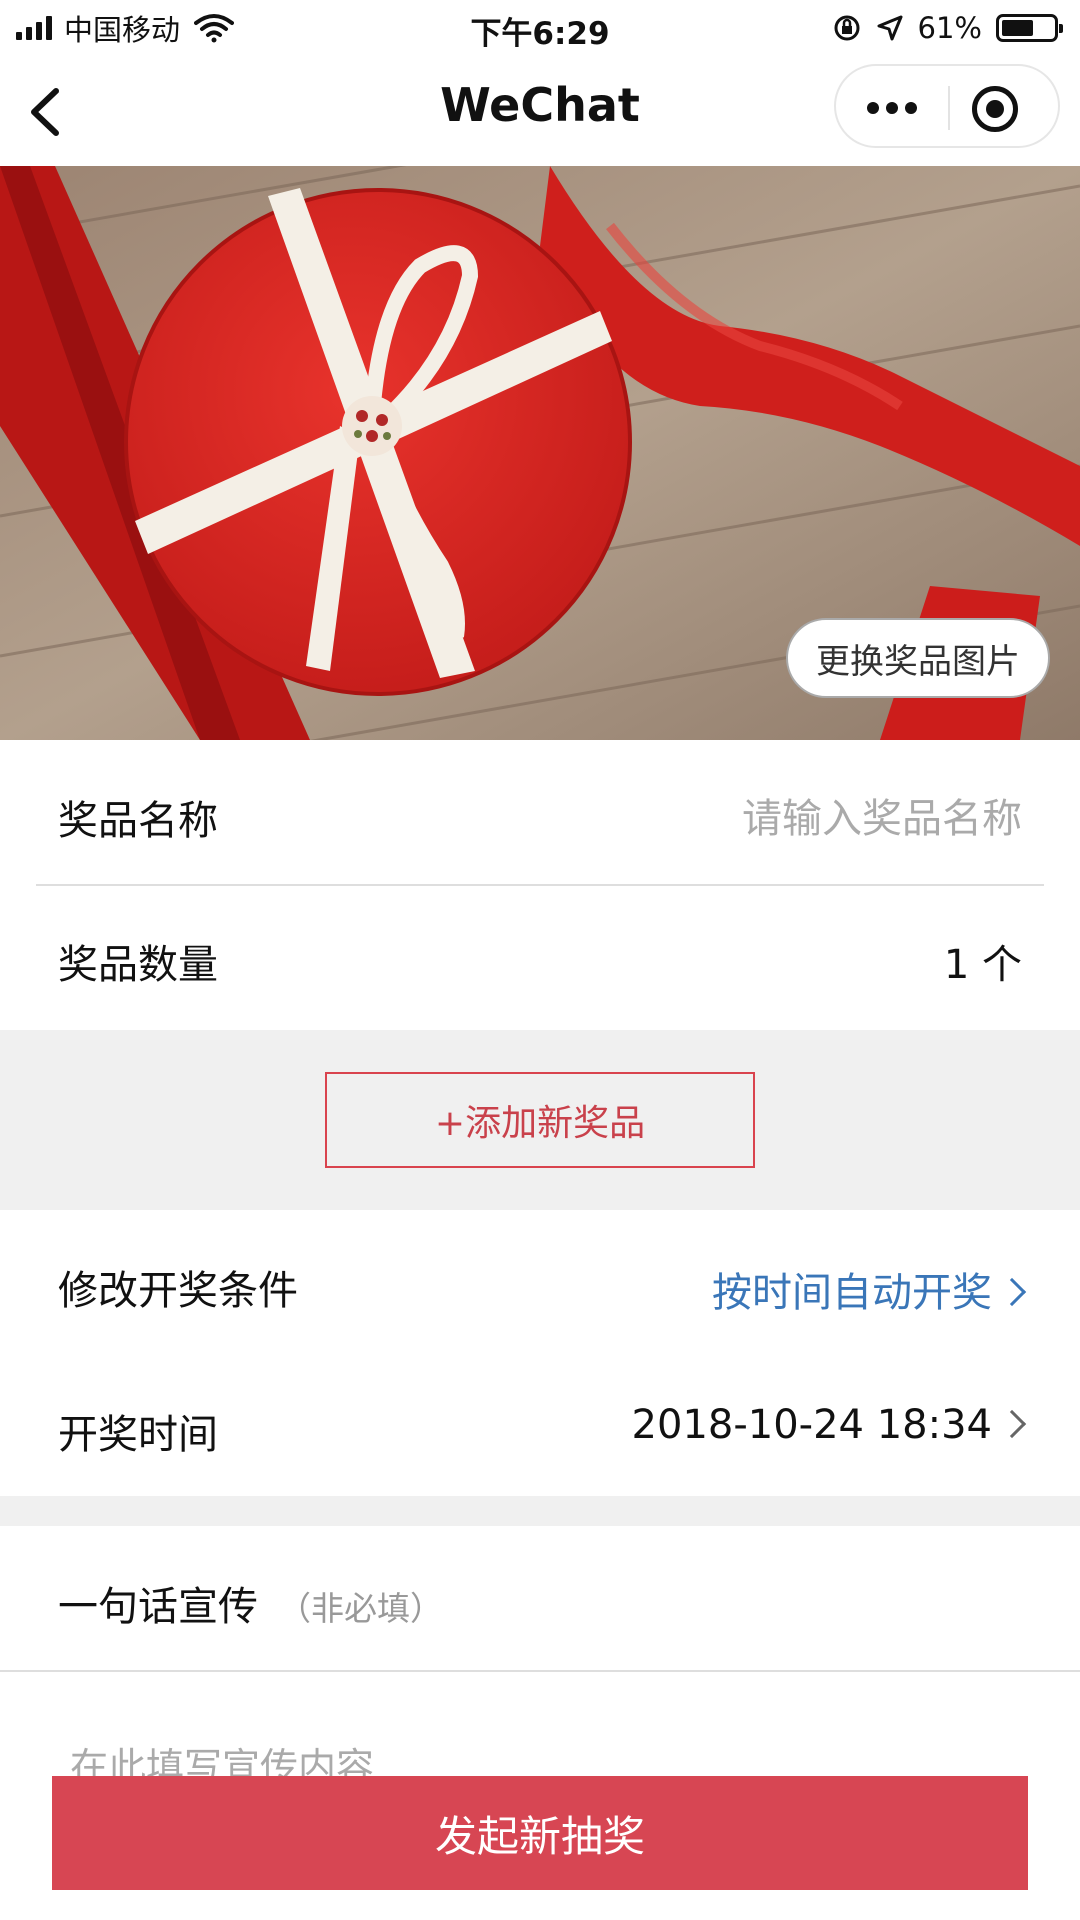  What do you see at coordinates (540, 1833) in the screenshot?
I see `start-lottery-button: 发起新抽奖` at bounding box center [540, 1833].